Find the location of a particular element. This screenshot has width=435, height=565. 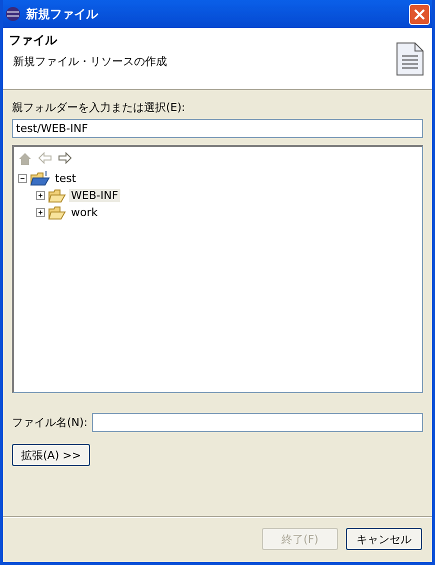

close-button is located at coordinates (419, 14).